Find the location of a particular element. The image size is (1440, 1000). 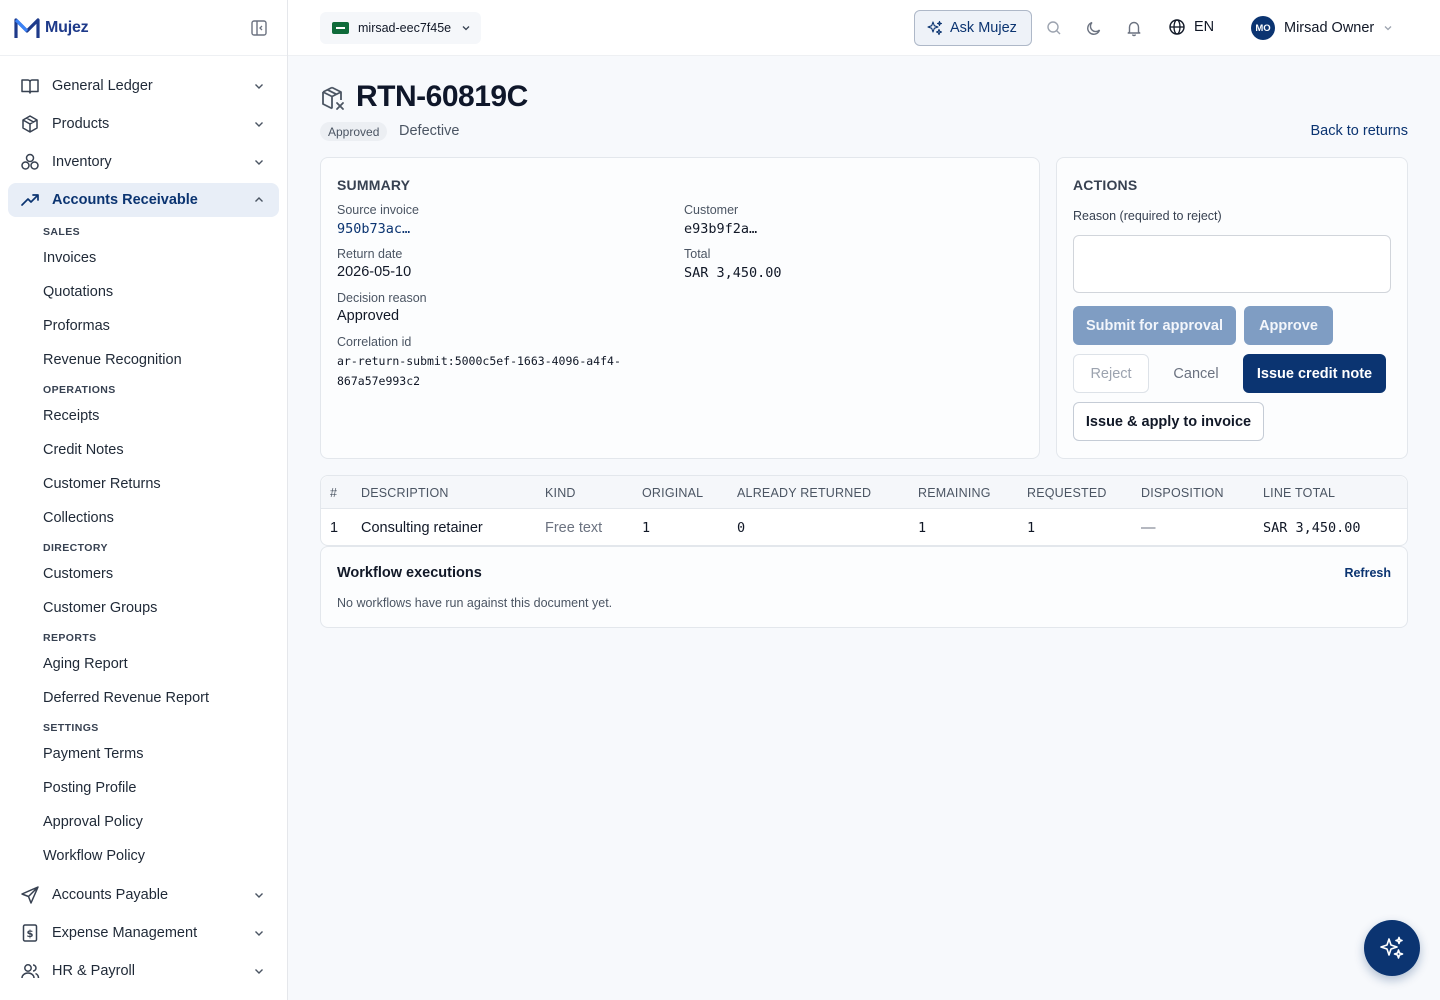

ai-assistant-fab is located at coordinates (1392, 948).